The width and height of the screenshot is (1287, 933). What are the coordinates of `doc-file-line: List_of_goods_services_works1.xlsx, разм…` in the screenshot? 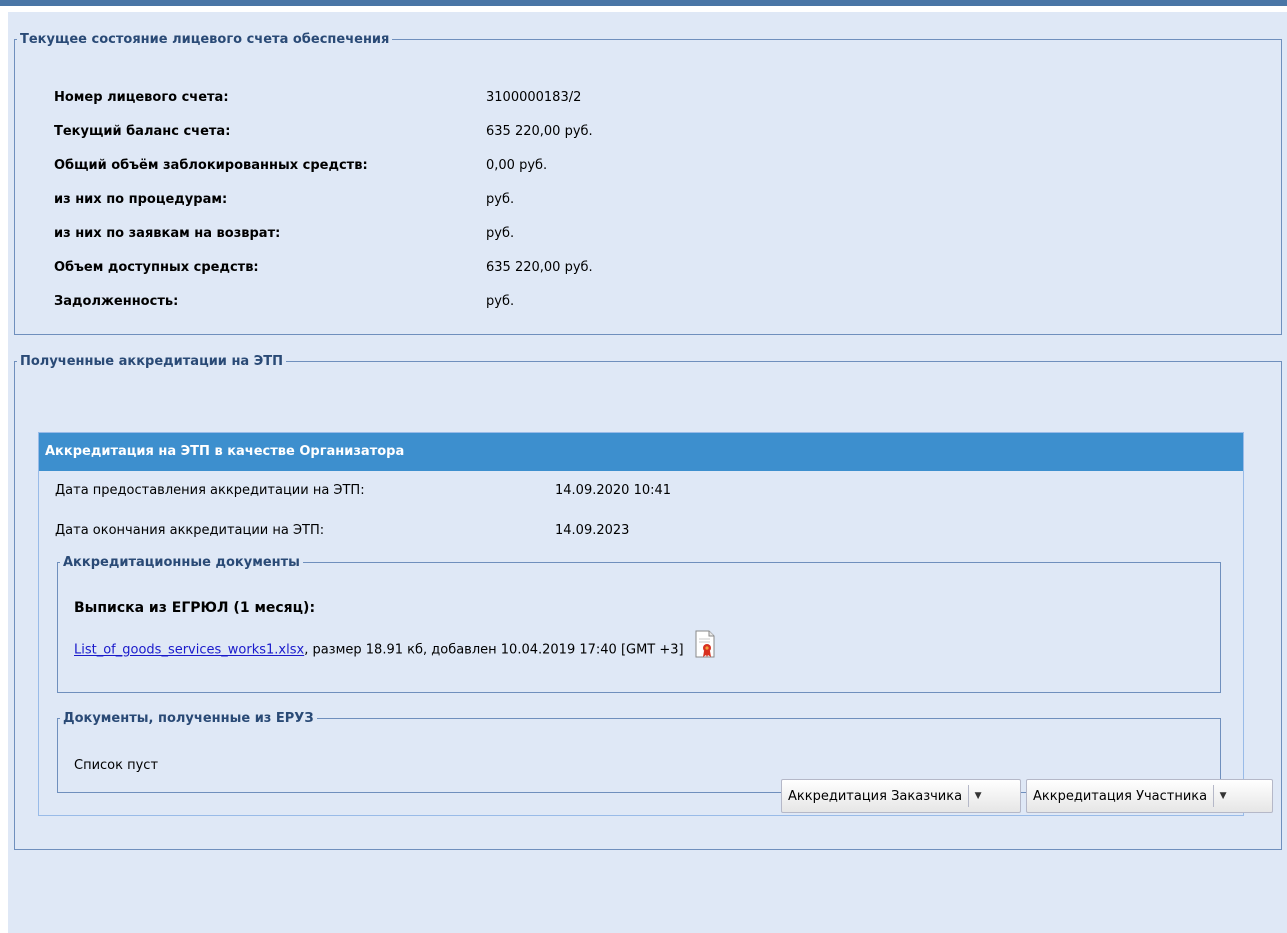 It's located at (395, 646).